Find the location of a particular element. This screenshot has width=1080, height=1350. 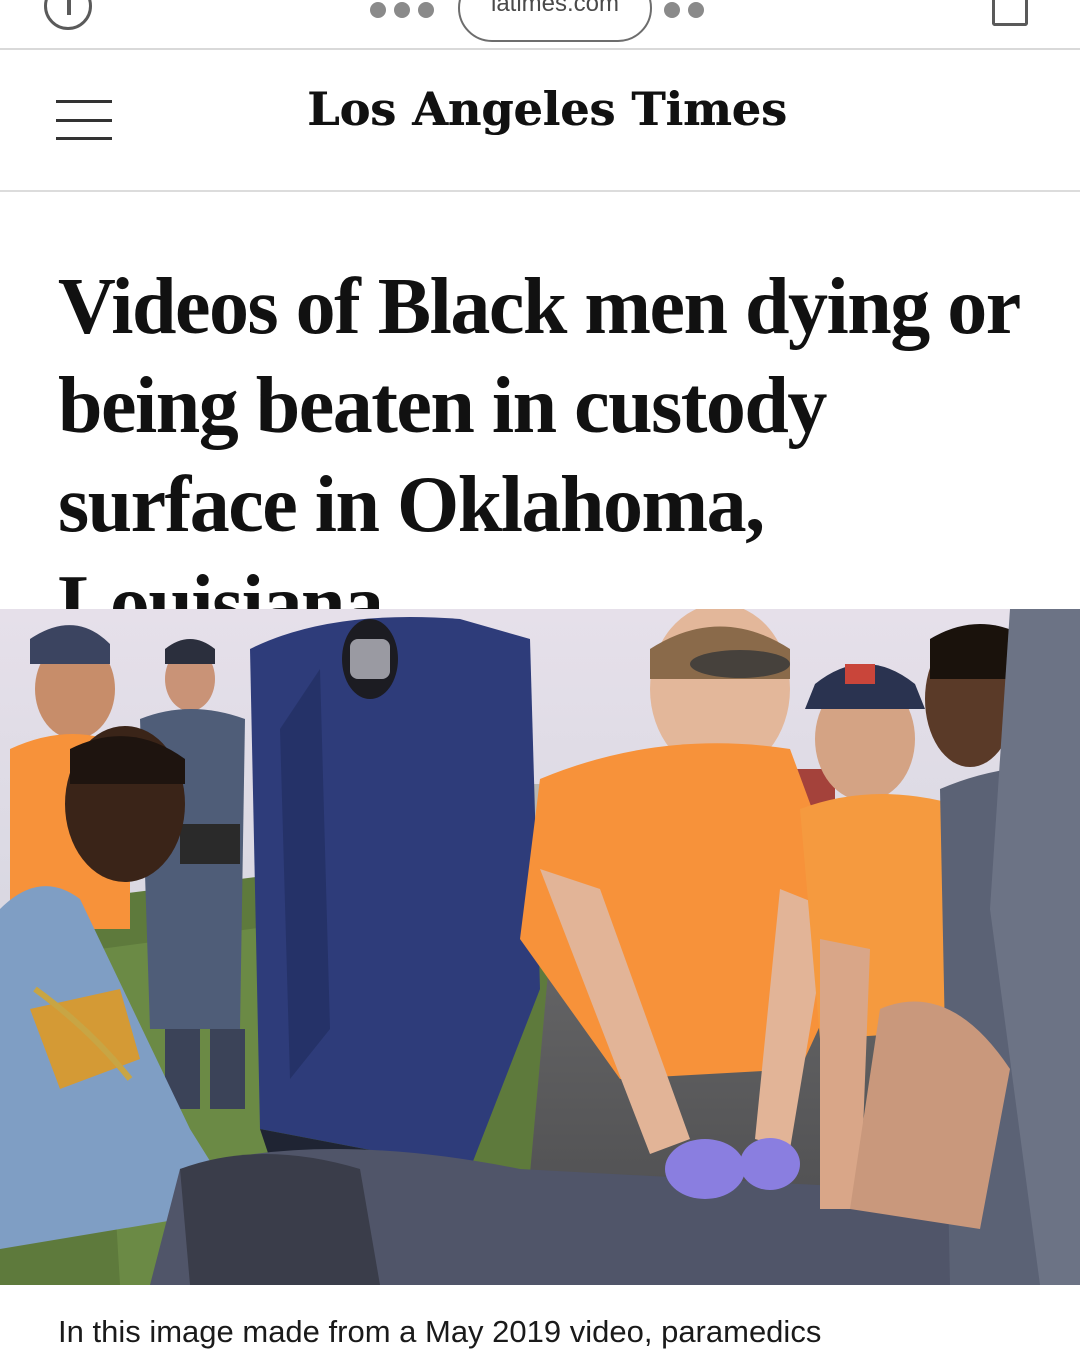

url-text: latimes.com is located at coordinates (555, 8).